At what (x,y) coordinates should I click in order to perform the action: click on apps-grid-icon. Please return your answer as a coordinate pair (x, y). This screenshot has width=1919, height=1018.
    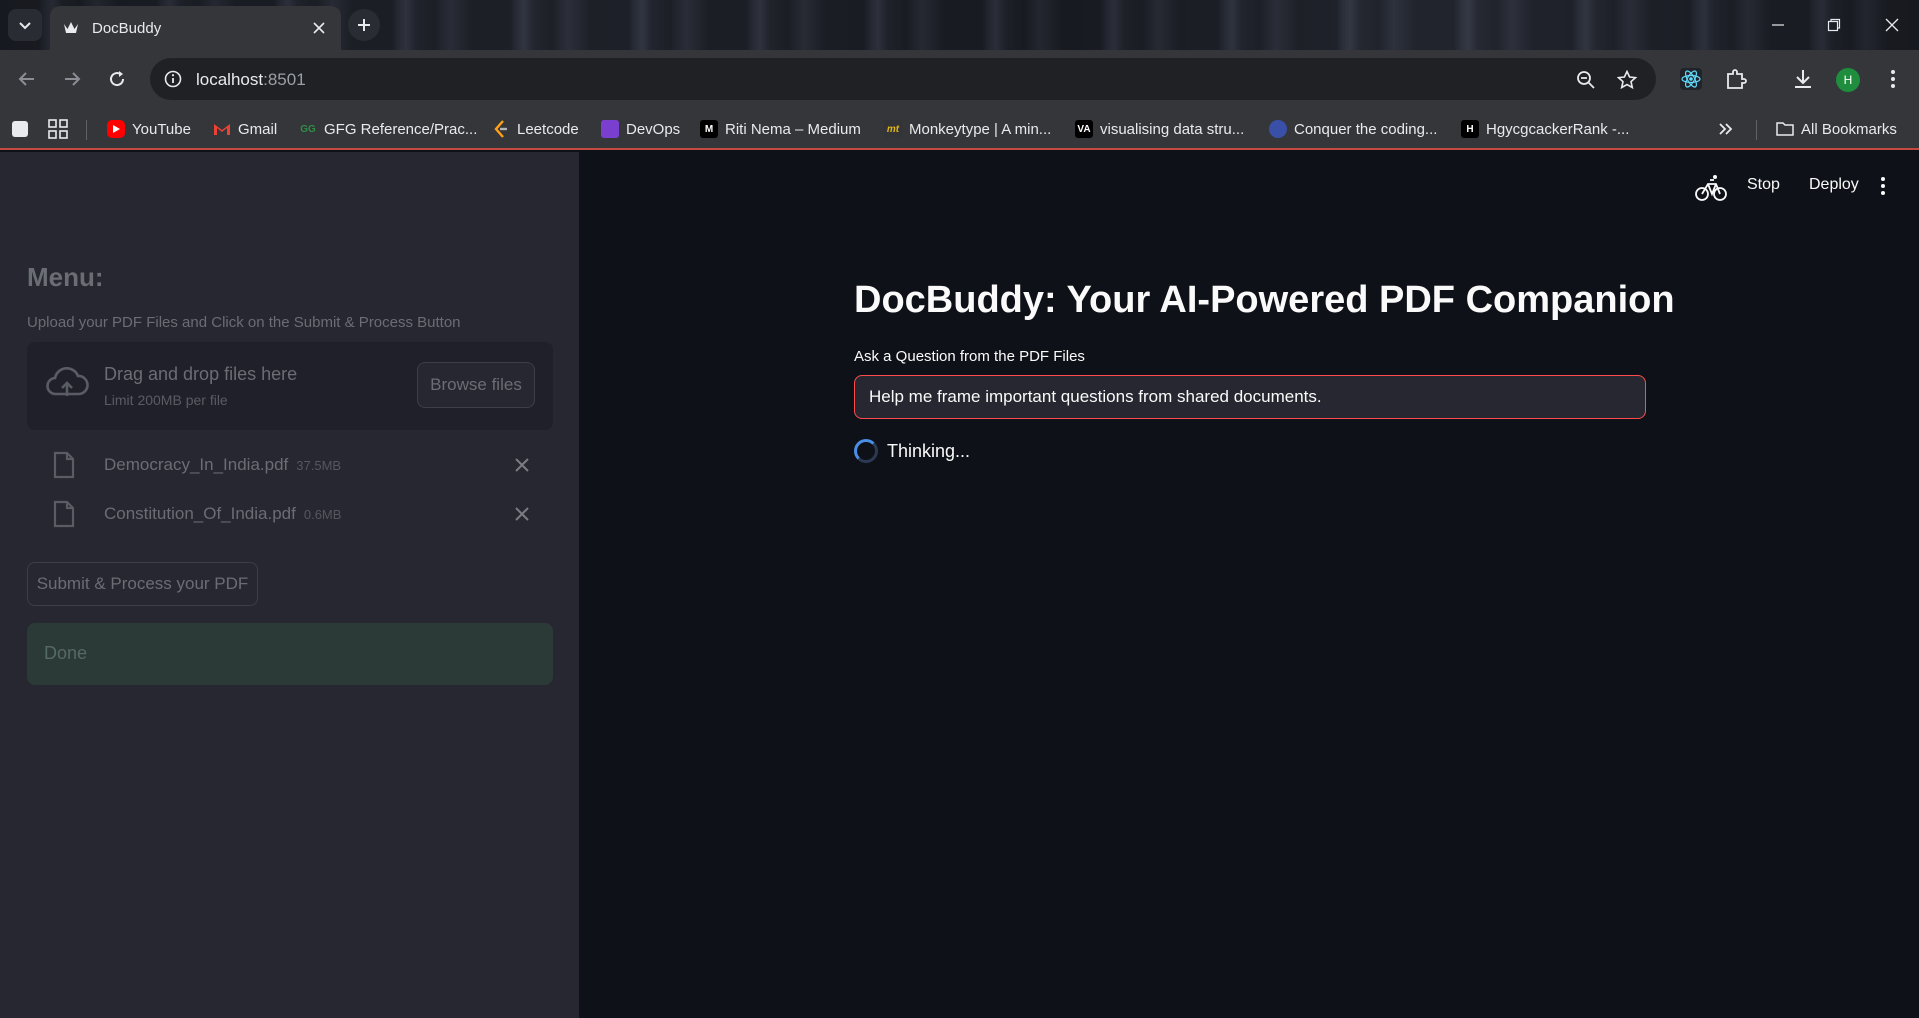
    Looking at the image, I should click on (58, 129).